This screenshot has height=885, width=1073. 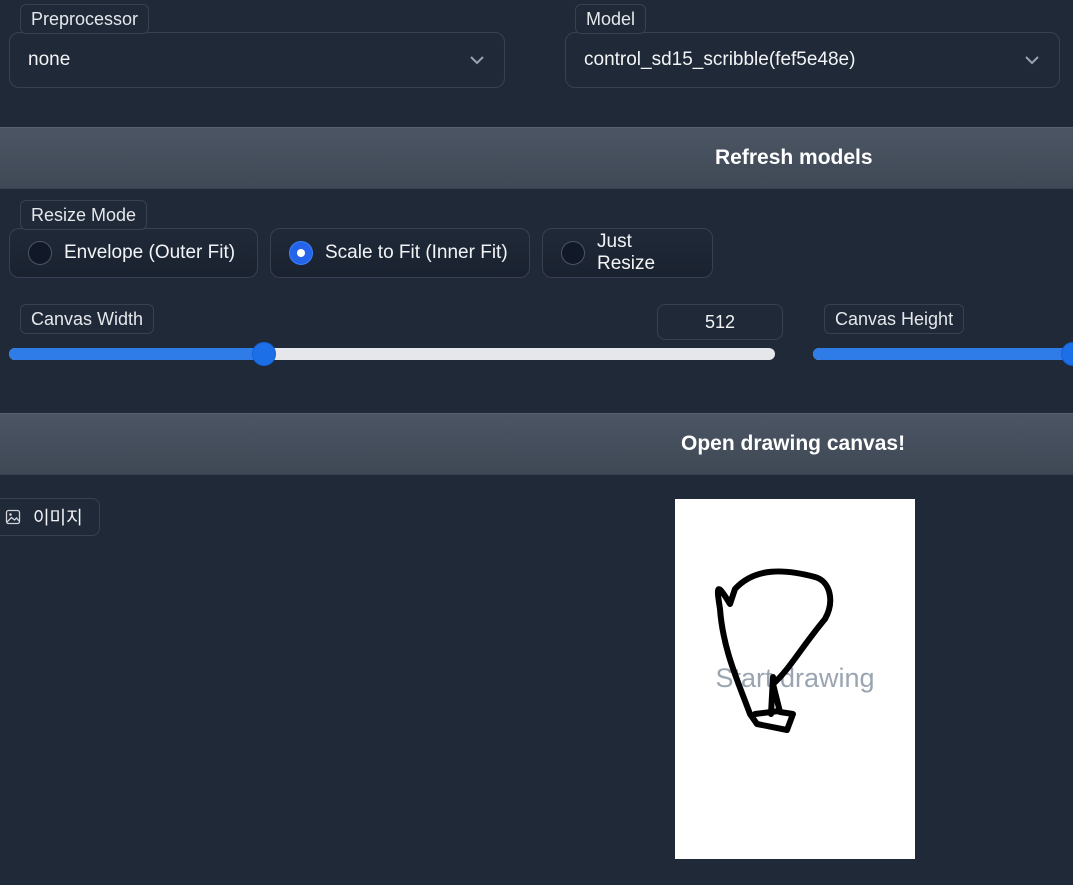 I want to click on canvas-height-slider-thumb, so click(x=1067, y=354).